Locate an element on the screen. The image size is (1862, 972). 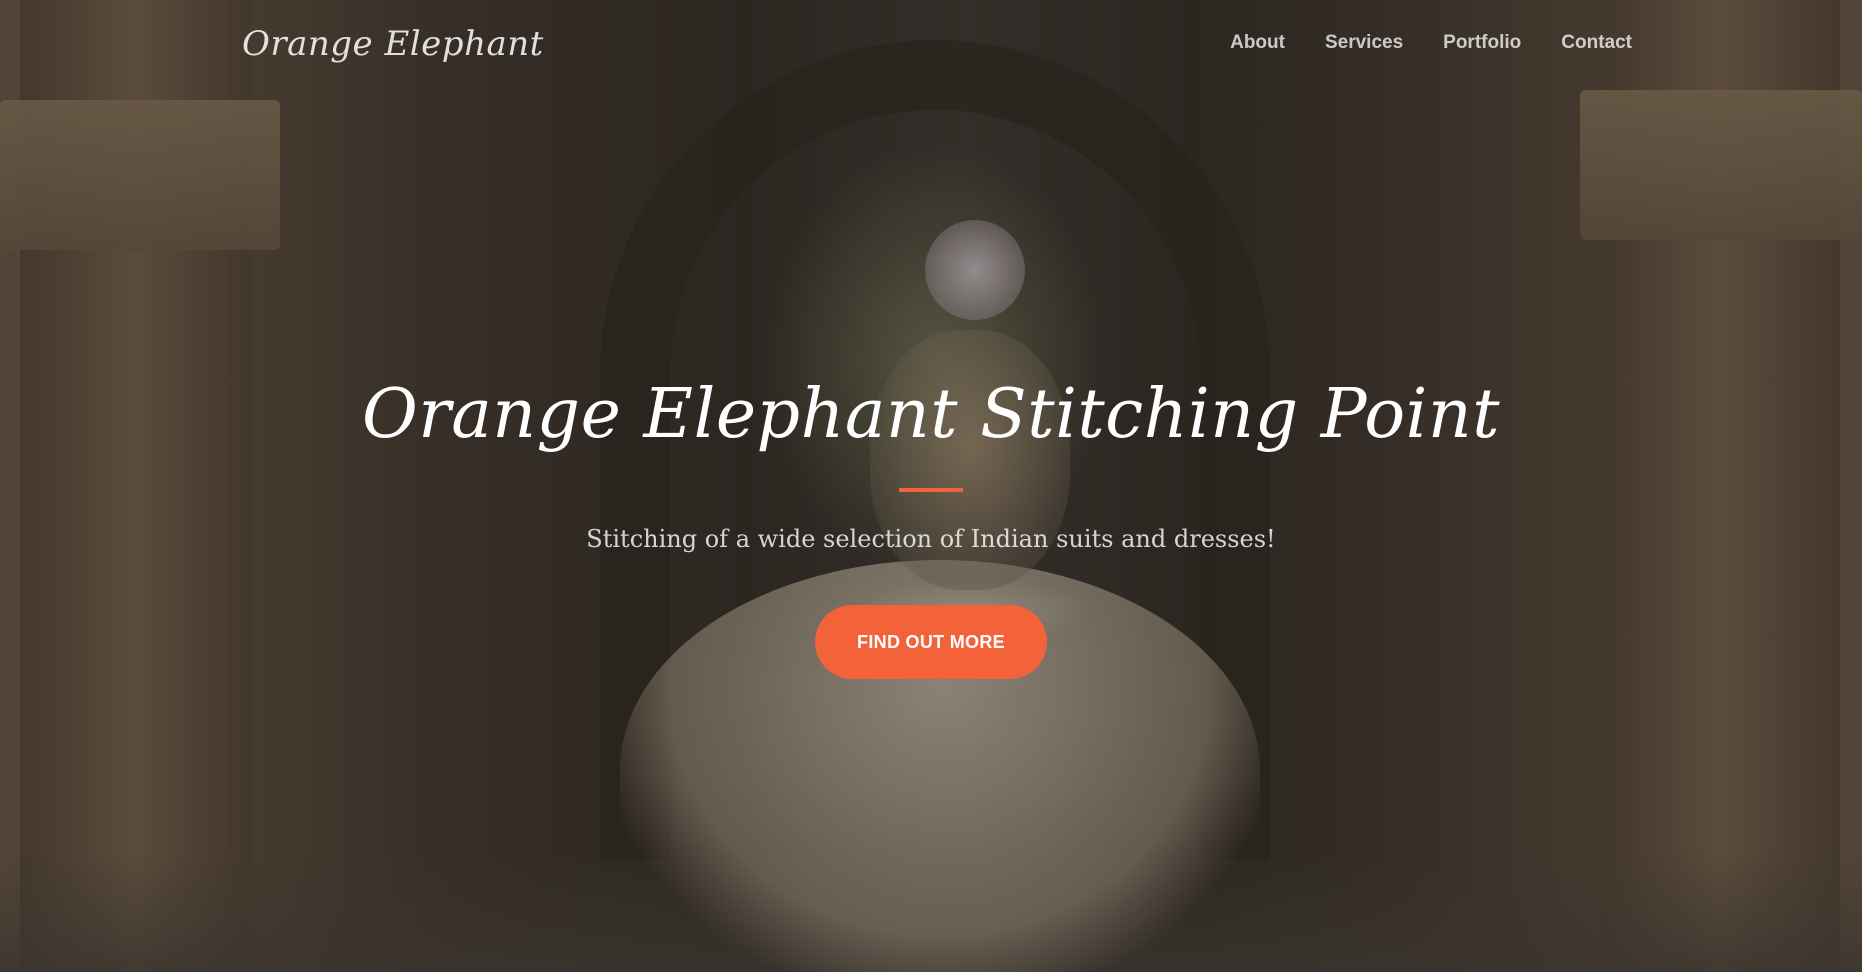
find-out-more-button: FIND OUT MORE is located at coordinates (931, 642).